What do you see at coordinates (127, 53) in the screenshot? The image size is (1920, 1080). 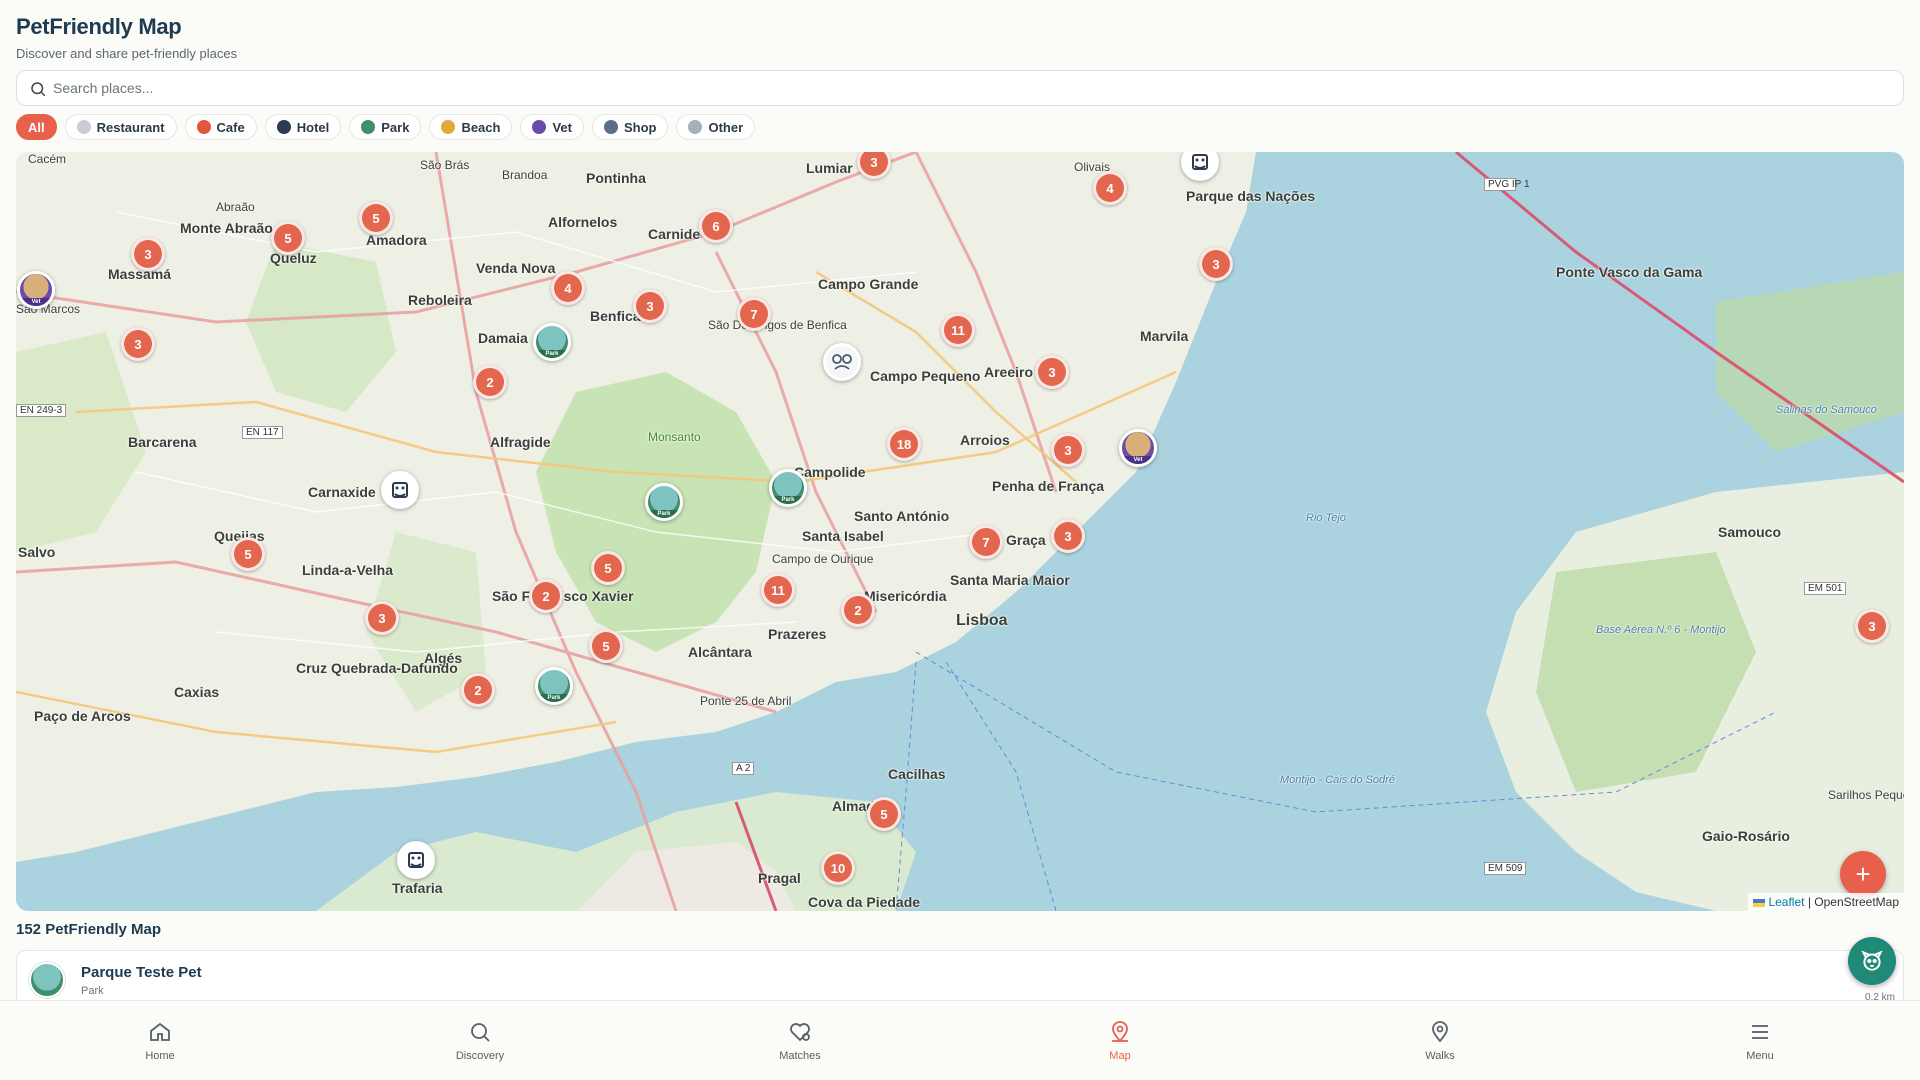 I see `app-subtitle: Discover and share pet-friendly places` at bounding box center [127, 53].